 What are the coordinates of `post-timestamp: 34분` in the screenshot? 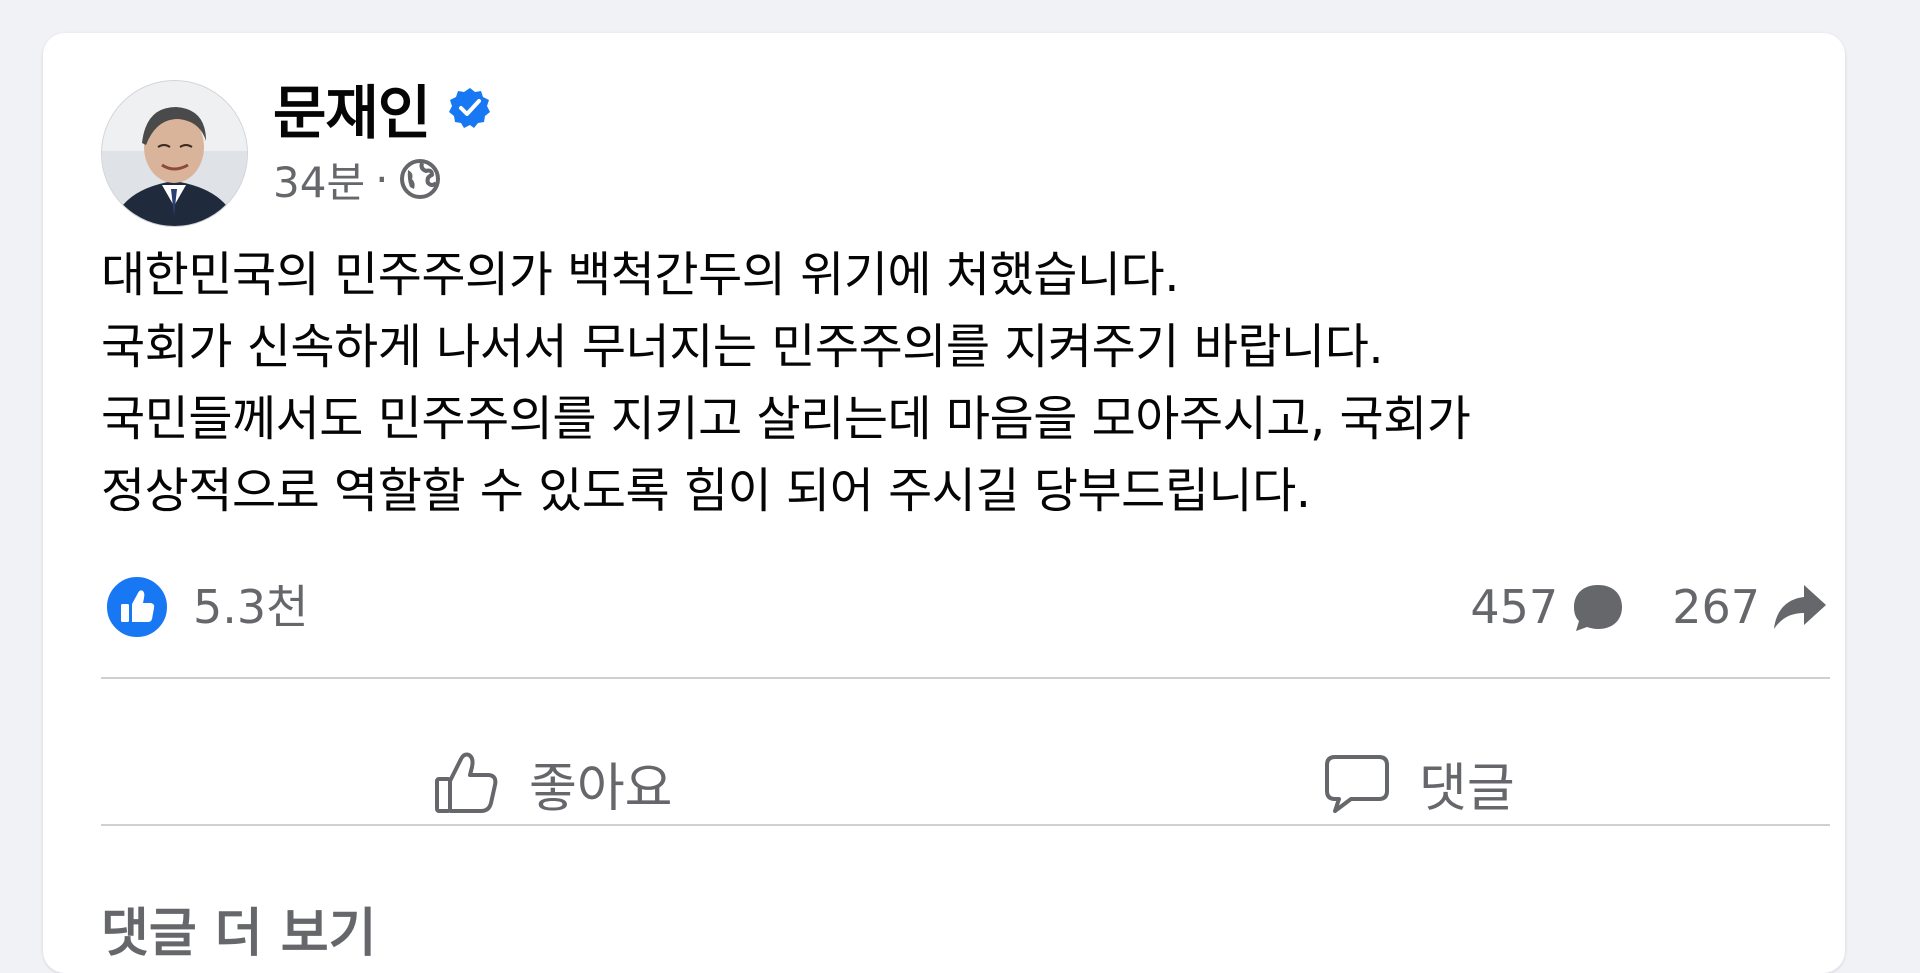 It's located at (319, 179).